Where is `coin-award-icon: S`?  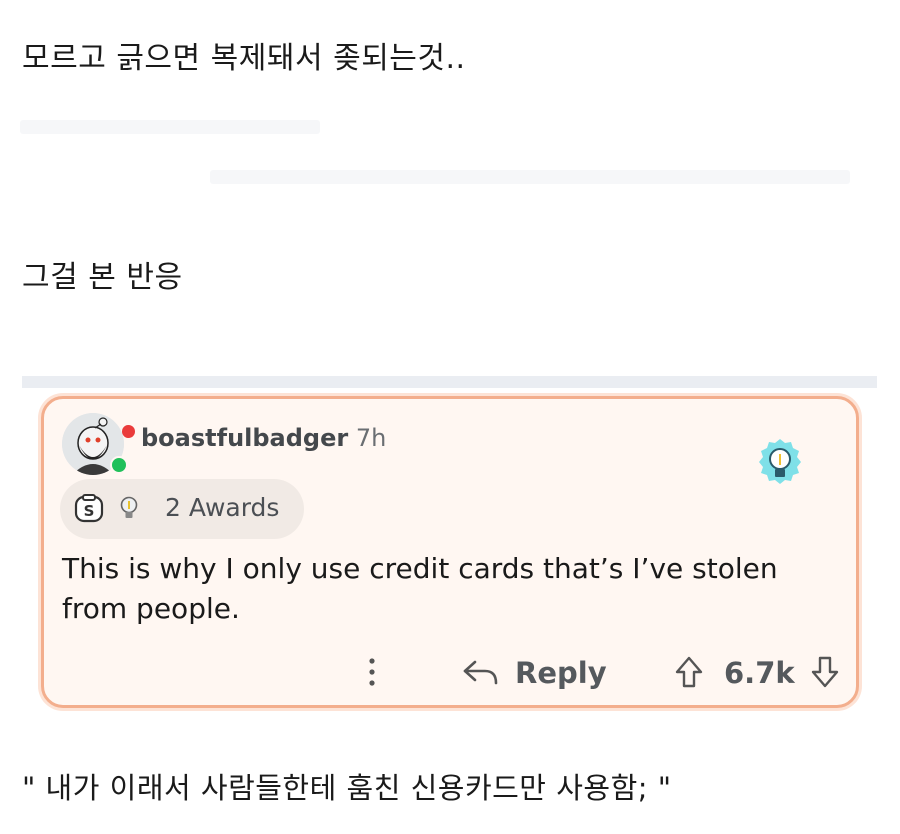 coin-award-icon: S is located at coordinates (89, 509).